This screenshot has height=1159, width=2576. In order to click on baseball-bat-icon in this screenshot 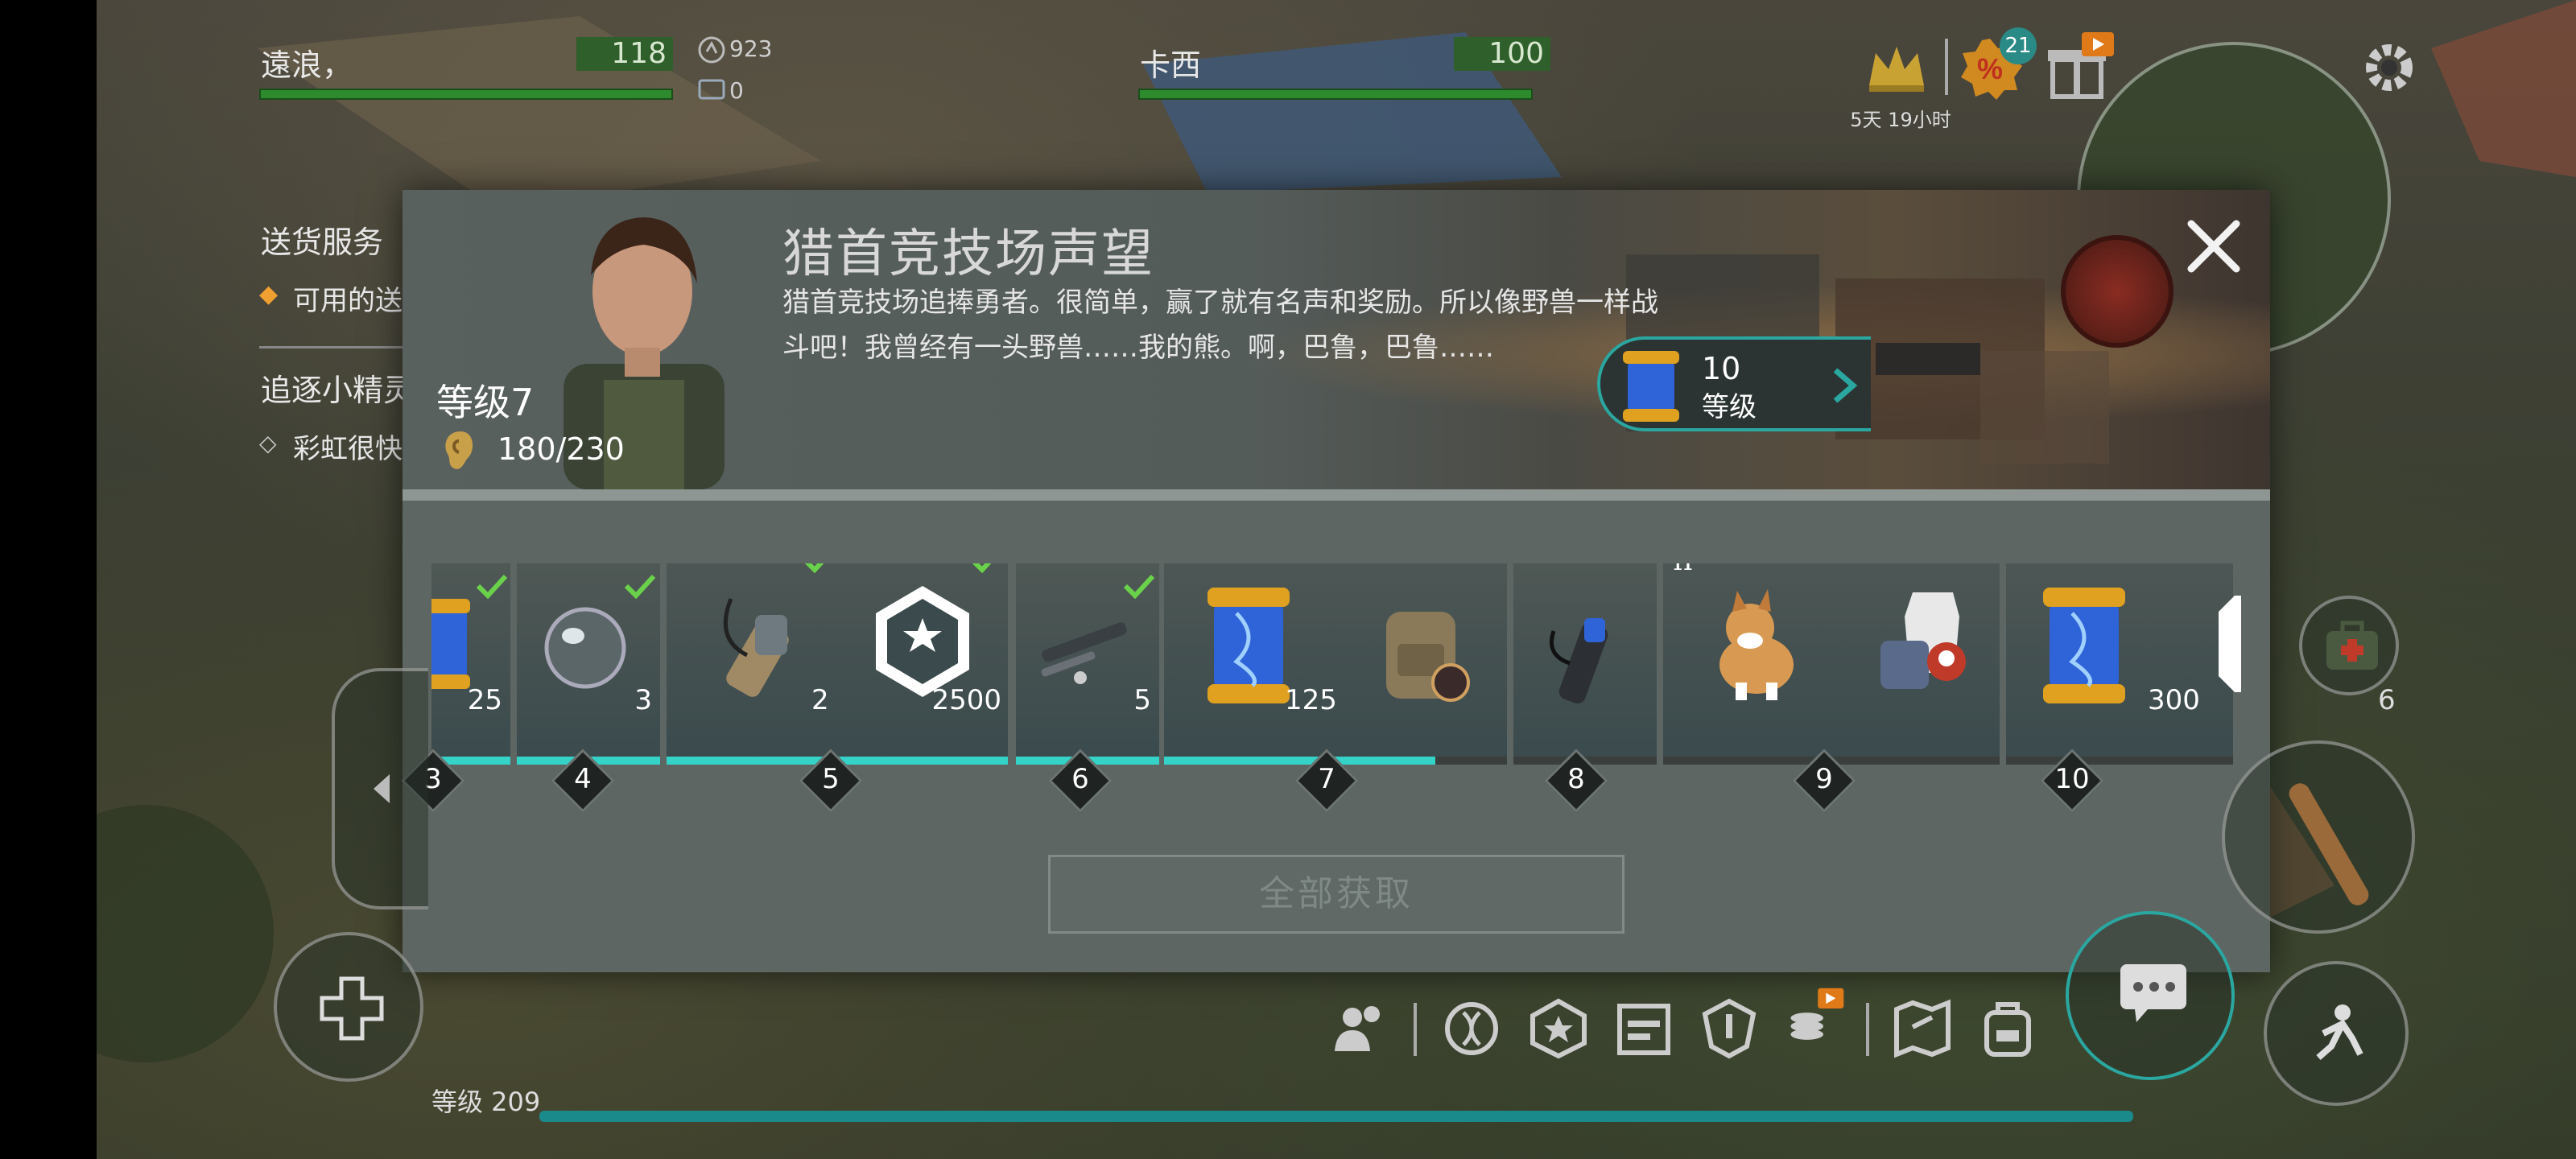, I will do `click(2329, 844)`.